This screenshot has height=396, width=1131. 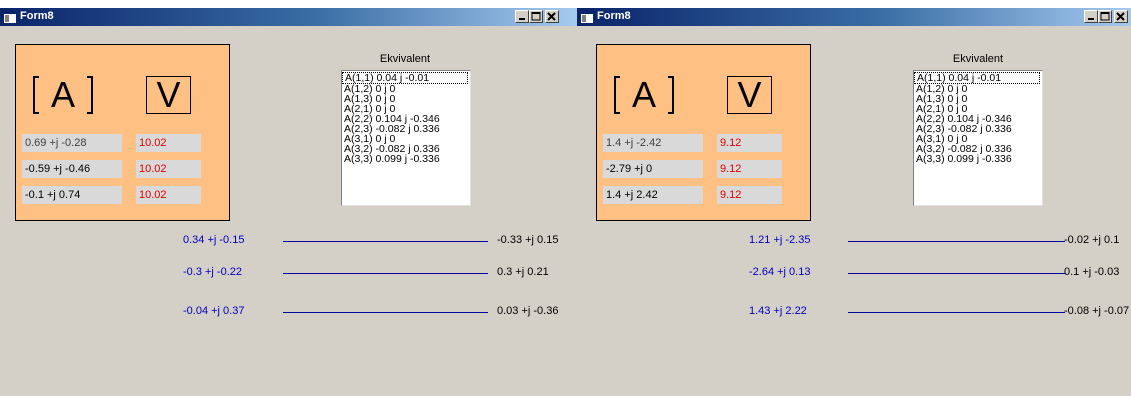 What do you see at coordinates (780, 272) in the screenshot?
I see `input-value-2: -2.64 +j 0.13` at bounding box center [780, 272].